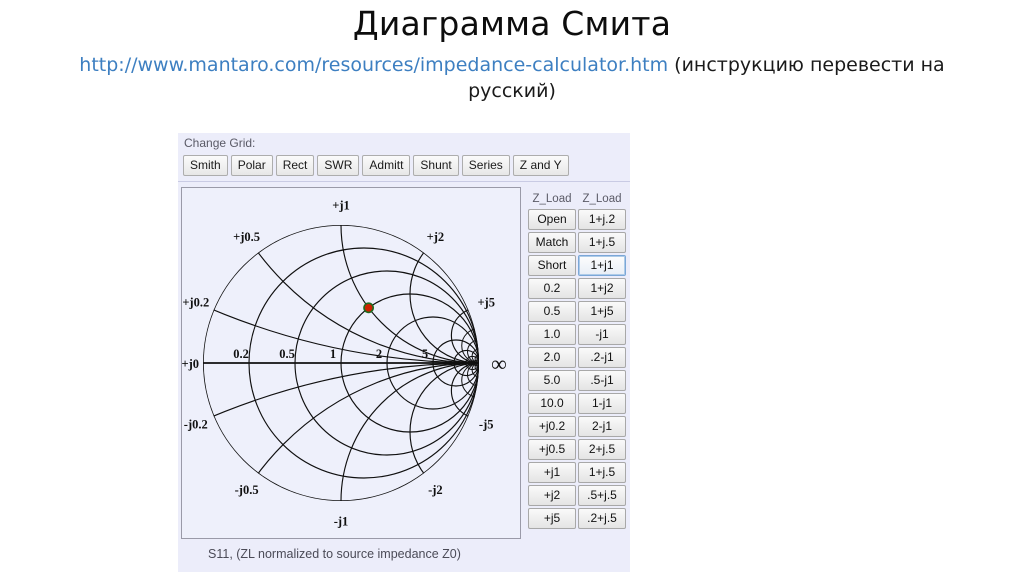 The height and width of the screenshot is (576, 1024). Describe the element at coordinates (205, 165) in the screenshot. I see `grid-button-smith: Smith` at that location.